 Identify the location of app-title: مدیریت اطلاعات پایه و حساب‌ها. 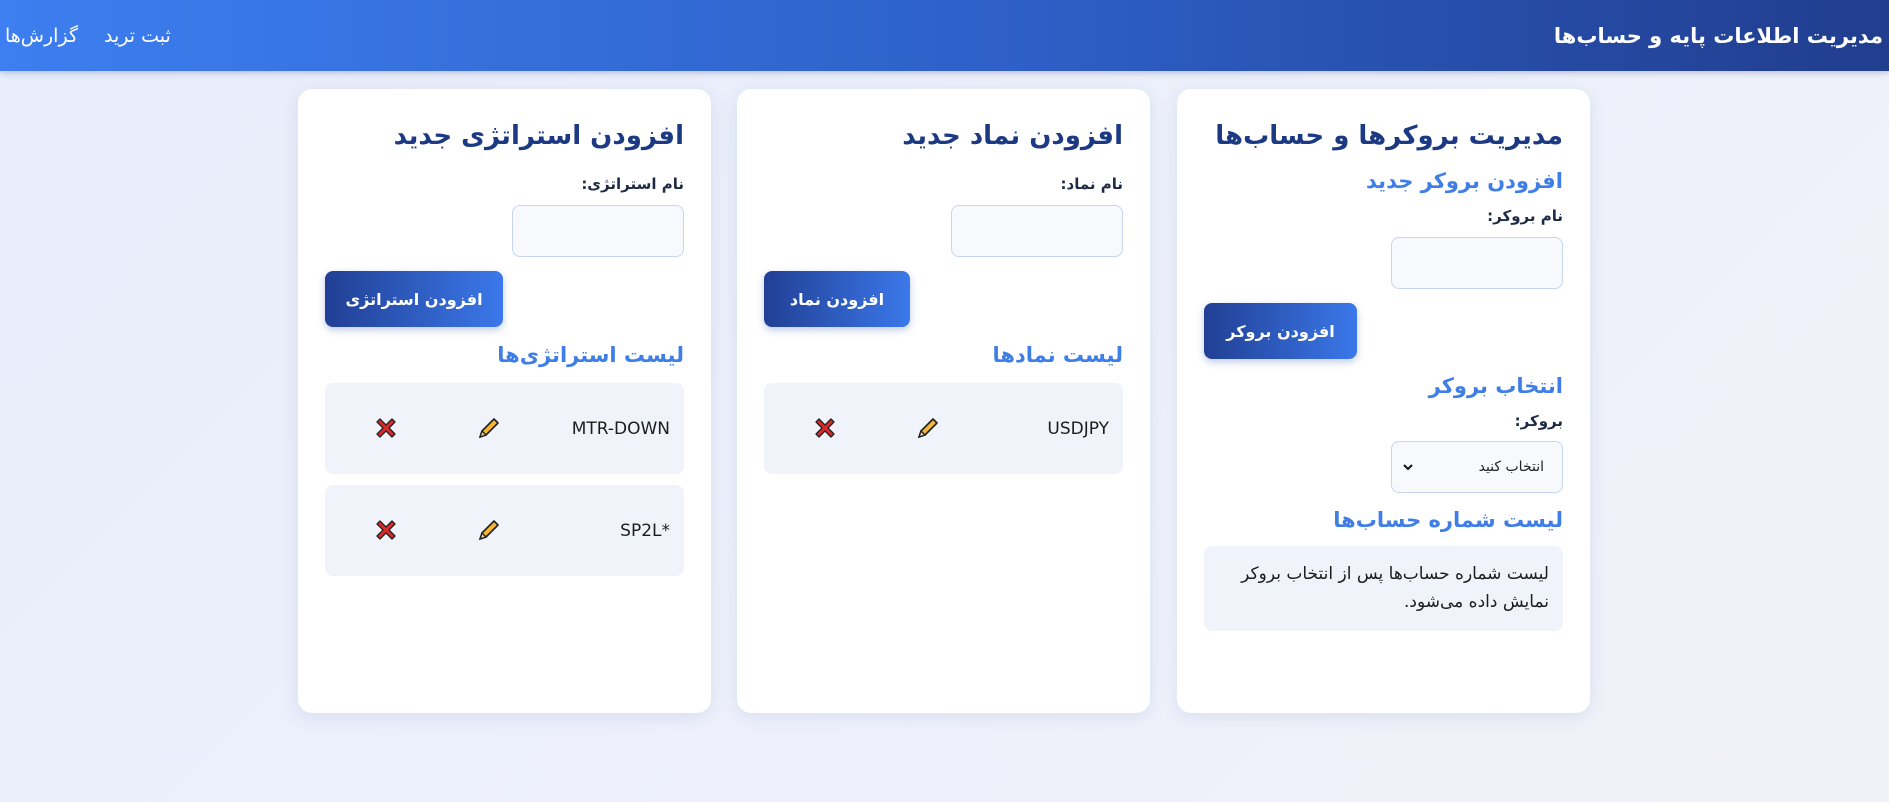
(1718, 35).